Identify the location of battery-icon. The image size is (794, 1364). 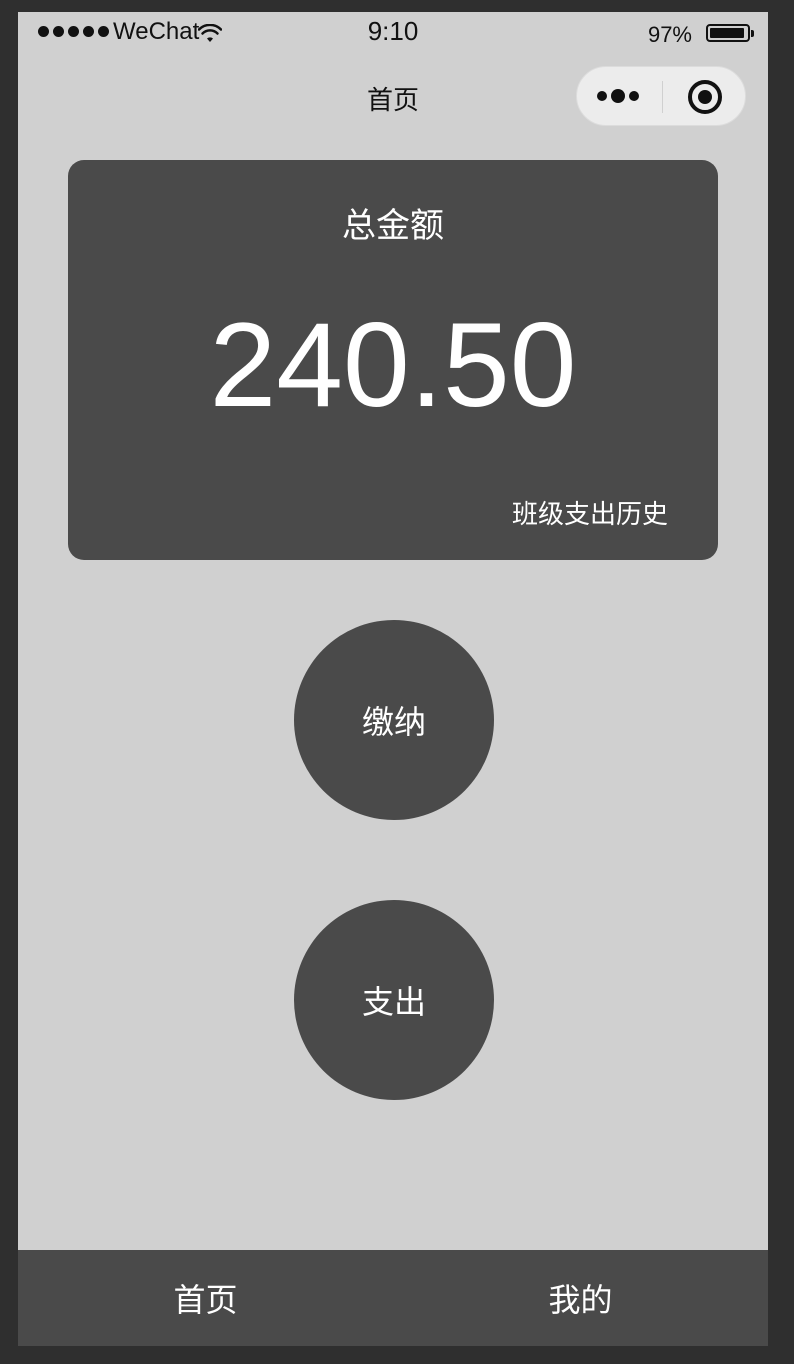
(730, 33).